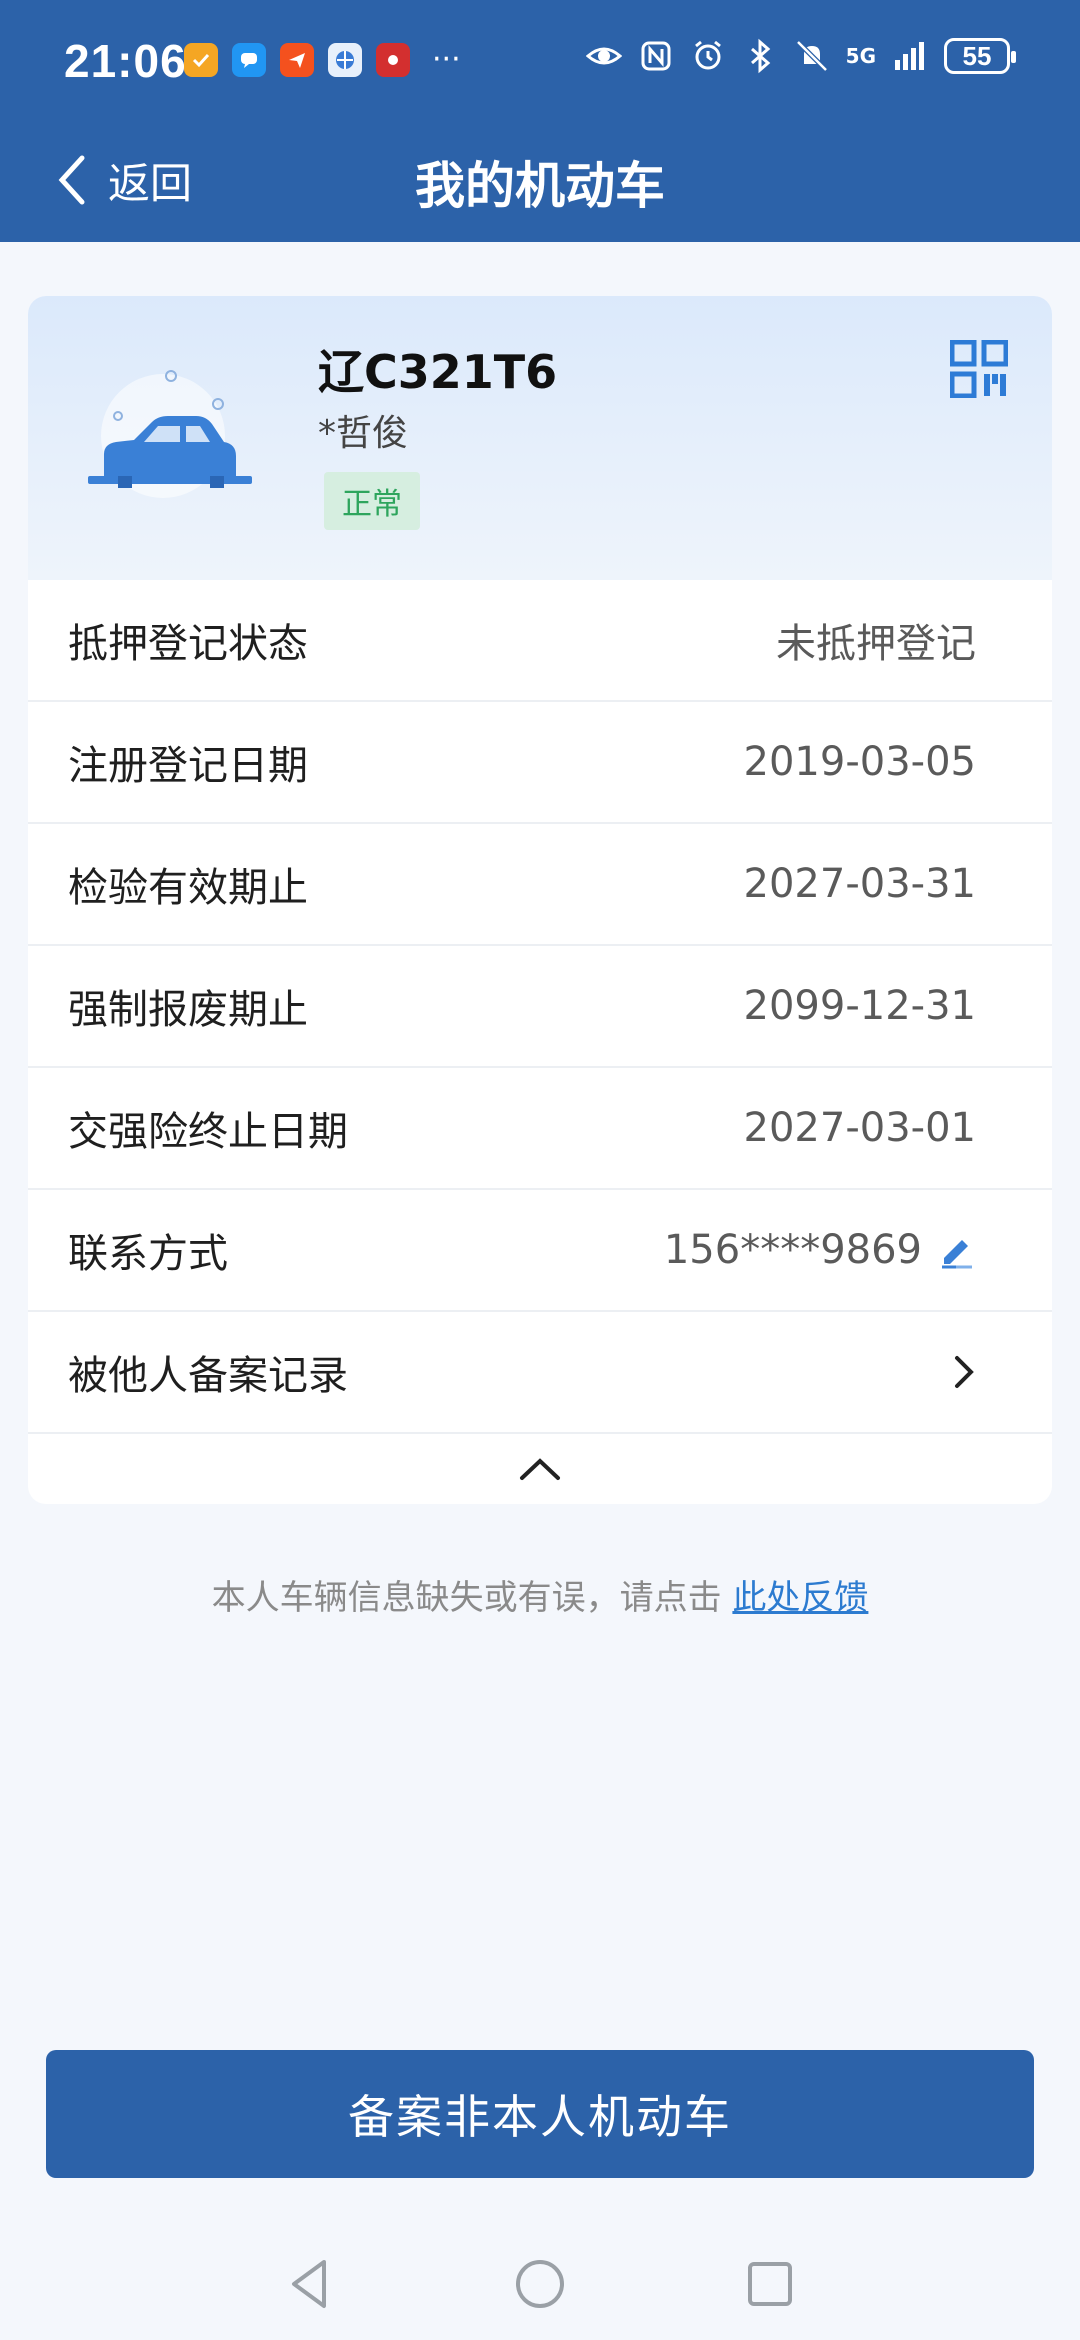 Image resolution: width=1080 pixels, height=2340 pixels. I want to click on mute-icon, so click(811, 56).